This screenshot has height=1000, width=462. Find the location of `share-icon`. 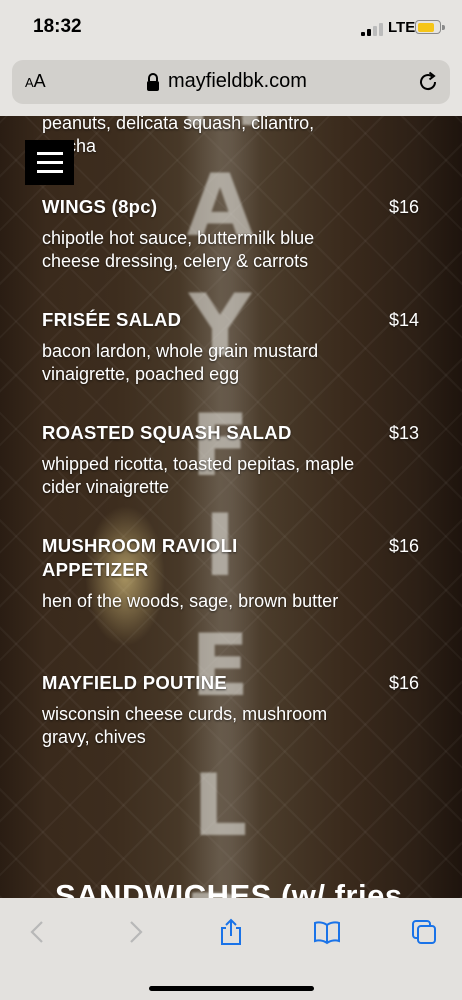

share-icon is located at coordinates (231, 932).